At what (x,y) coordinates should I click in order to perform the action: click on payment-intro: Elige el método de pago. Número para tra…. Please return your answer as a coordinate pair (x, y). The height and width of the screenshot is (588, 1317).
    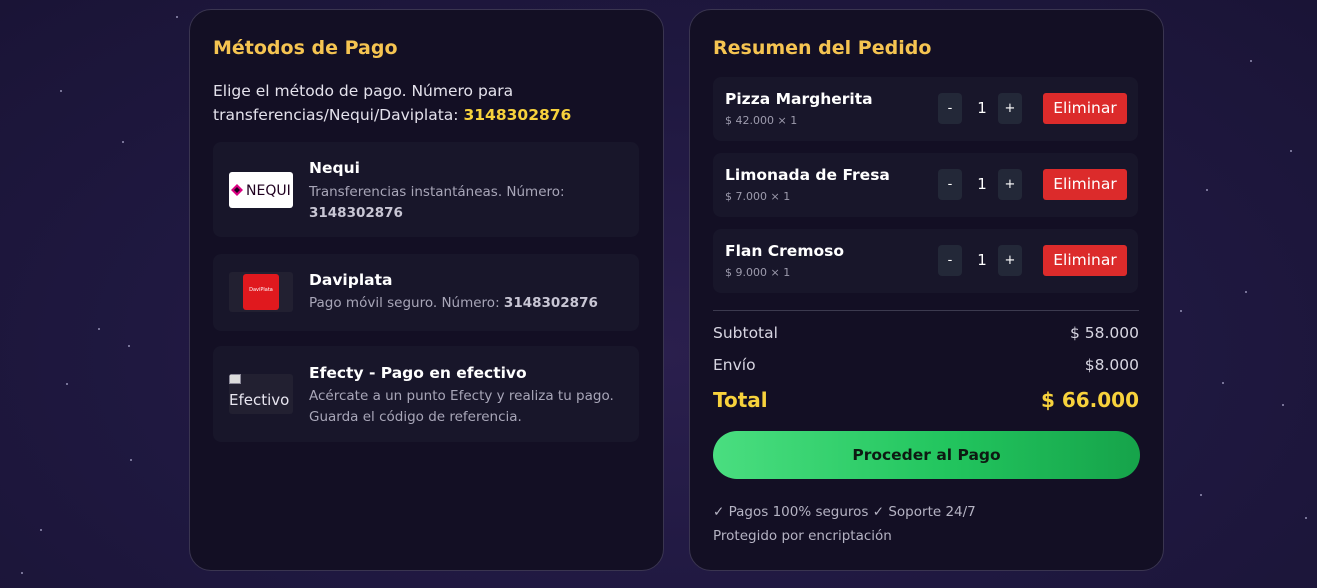
    Looking at the image, I should click on (423, 103).